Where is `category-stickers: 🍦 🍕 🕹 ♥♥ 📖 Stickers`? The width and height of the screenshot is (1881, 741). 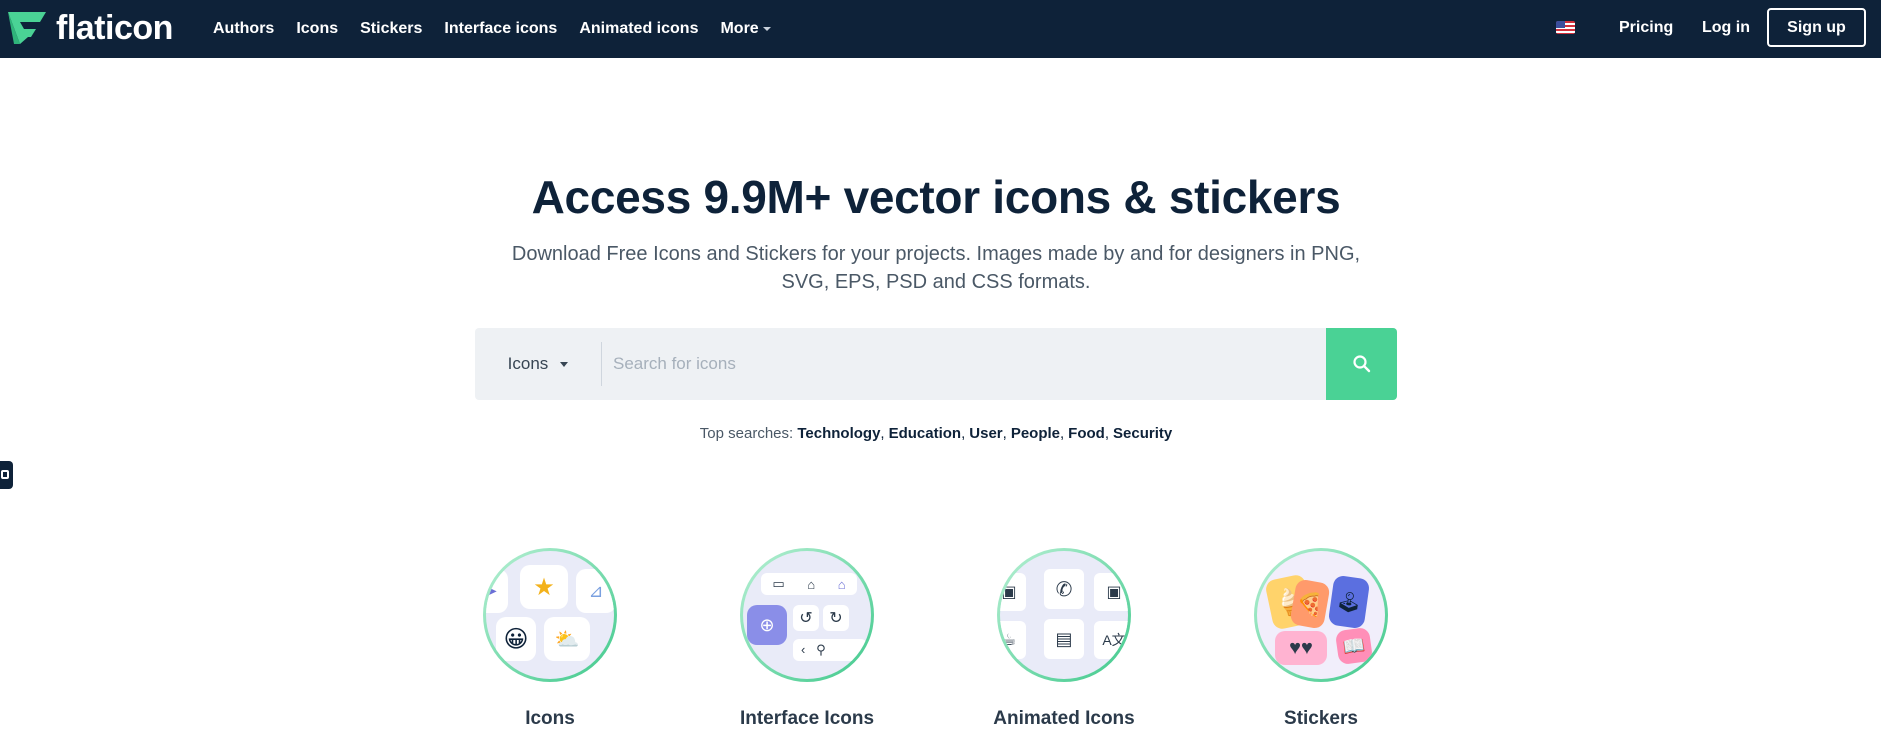
category-stickers: 🍦 🍕 🕹 ♥♥ 📖 Stickers is located at coordinates (1321, 639).